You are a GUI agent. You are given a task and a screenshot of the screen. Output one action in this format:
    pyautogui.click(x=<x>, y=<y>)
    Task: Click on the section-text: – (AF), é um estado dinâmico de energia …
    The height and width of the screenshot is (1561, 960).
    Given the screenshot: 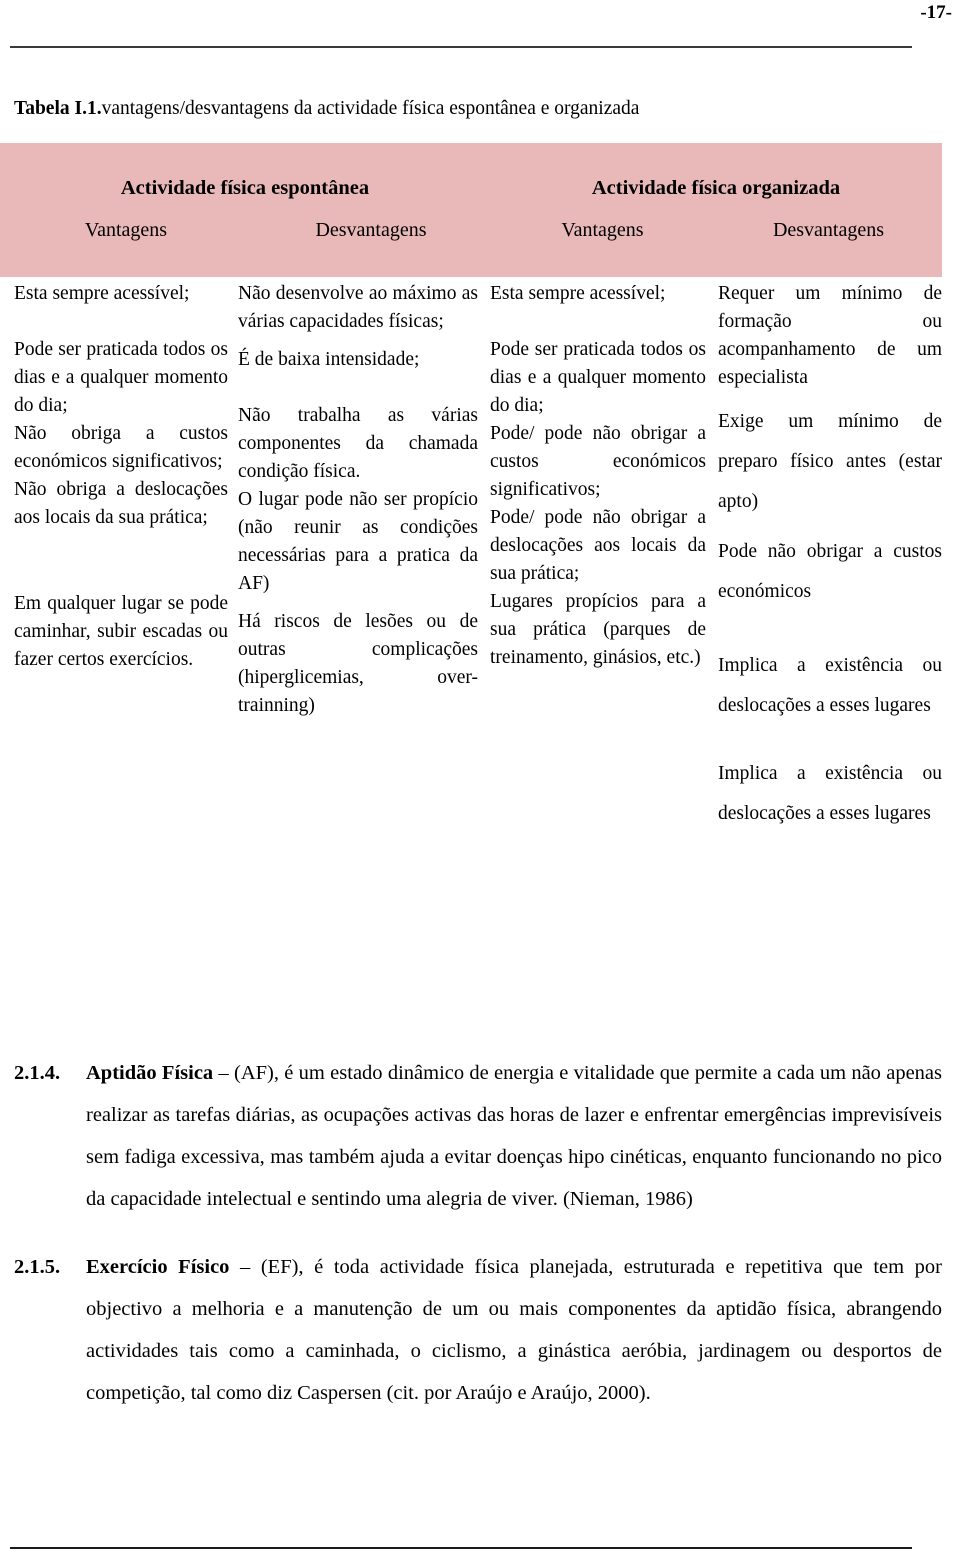 What is the action you would take?
    pyautogui.click(x=514, y=1136)
    